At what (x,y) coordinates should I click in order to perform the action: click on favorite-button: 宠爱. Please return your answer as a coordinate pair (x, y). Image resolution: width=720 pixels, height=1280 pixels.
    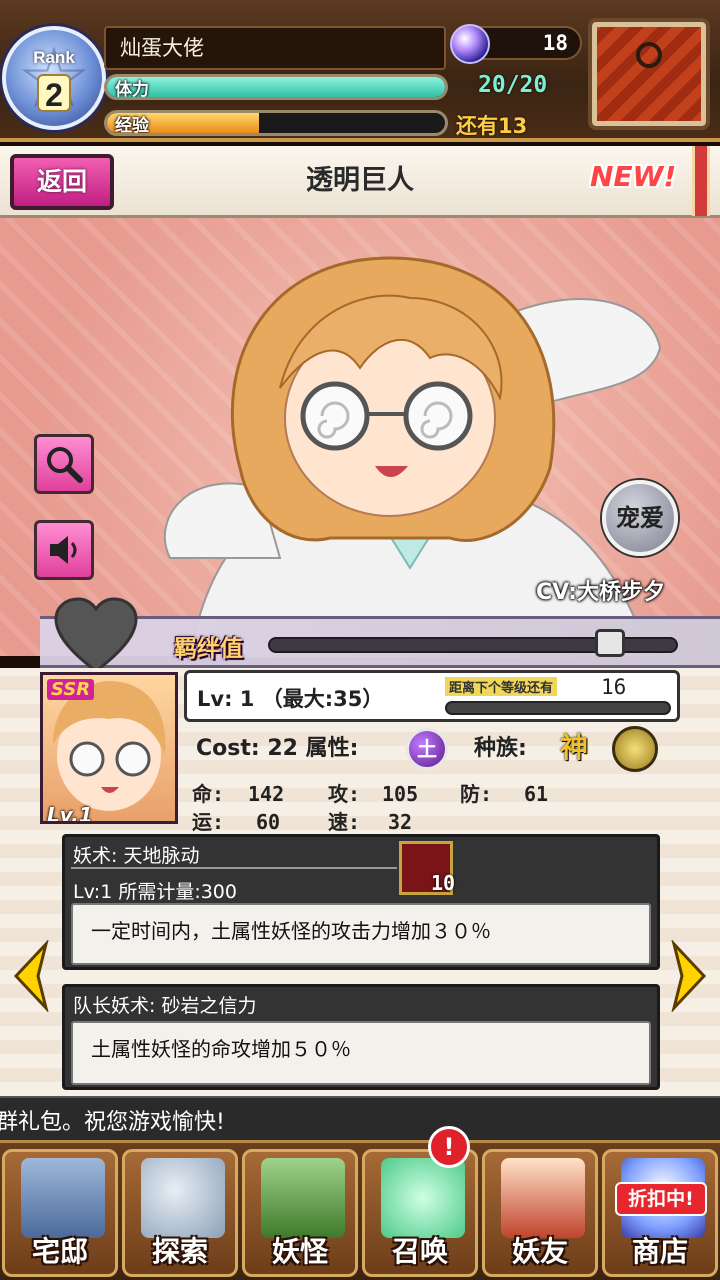
    Looking at the image, I should click on (640, 518).